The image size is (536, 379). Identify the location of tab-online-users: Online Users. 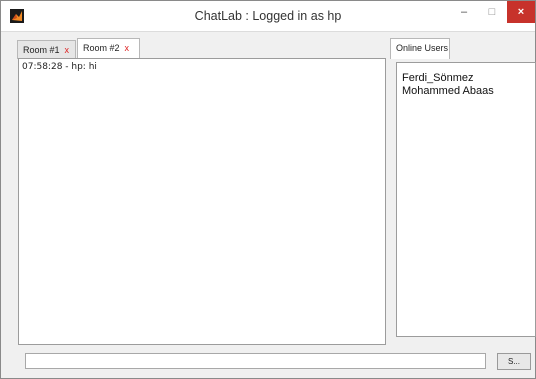
(420, 48).